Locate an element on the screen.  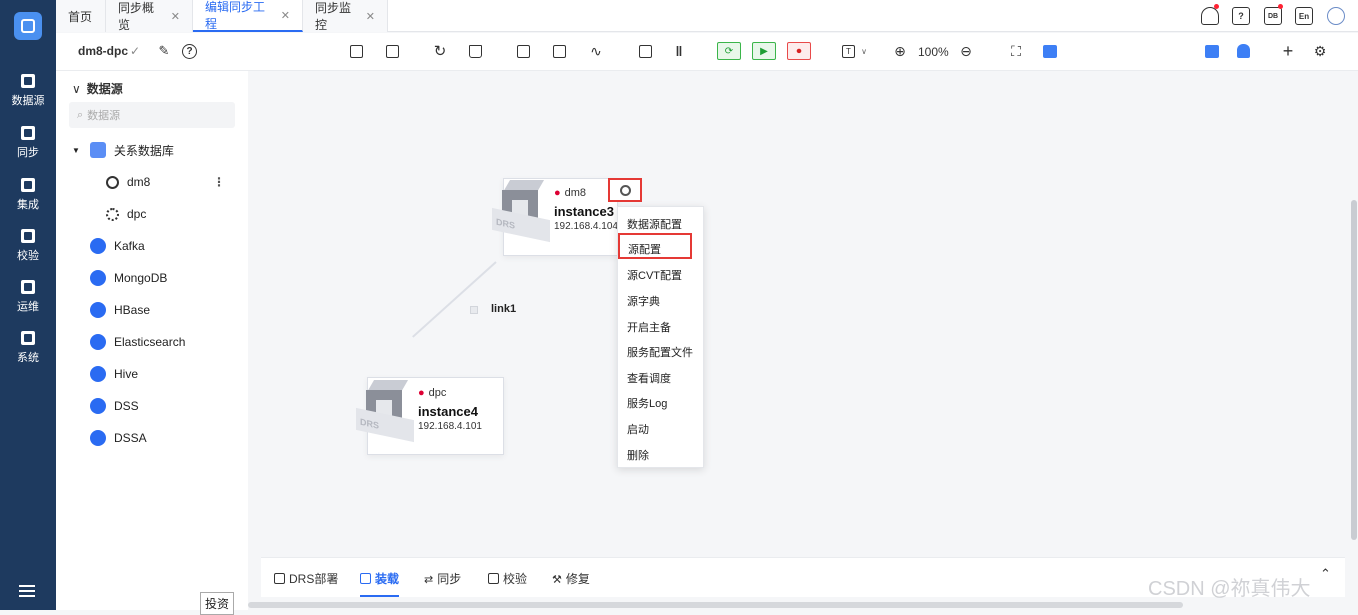
chart-icon is located at coordinates (1212, 51).